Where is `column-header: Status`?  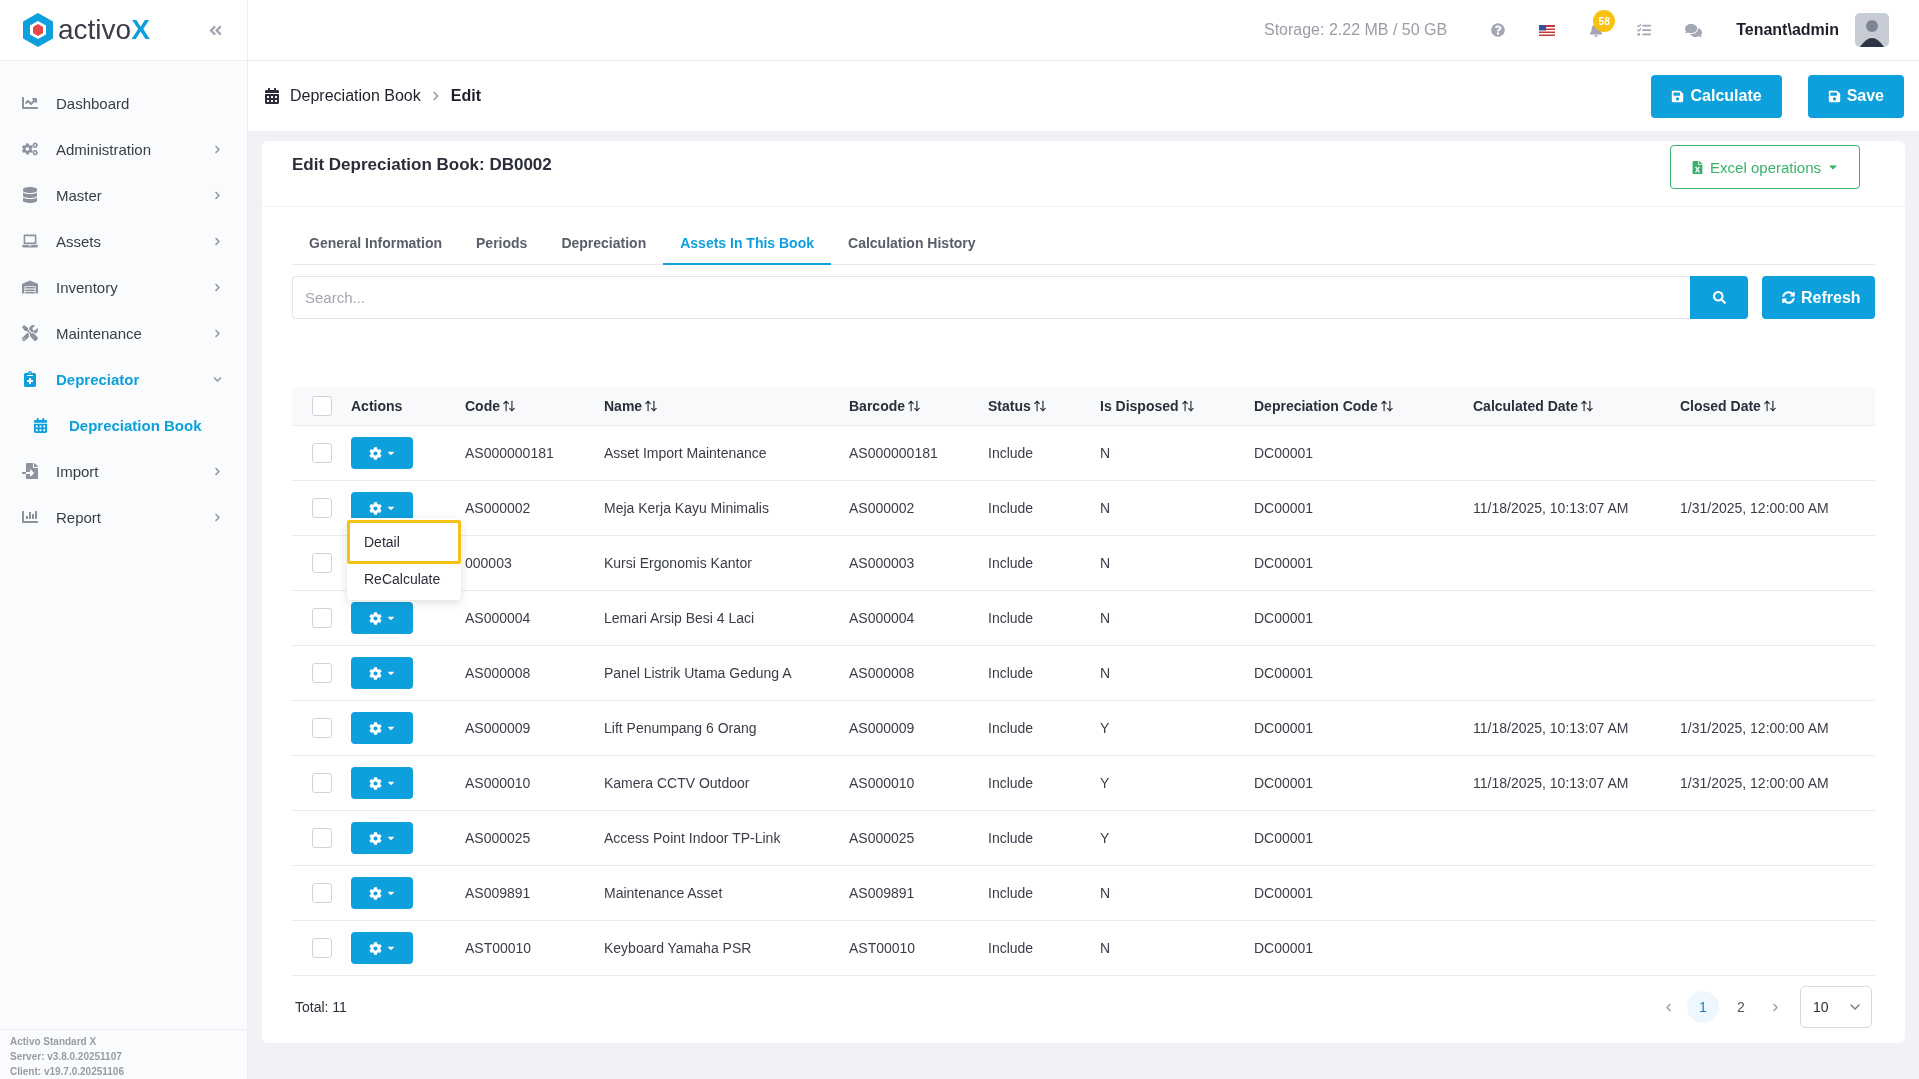 column-header: Status is located at coordinates (1009, 406).